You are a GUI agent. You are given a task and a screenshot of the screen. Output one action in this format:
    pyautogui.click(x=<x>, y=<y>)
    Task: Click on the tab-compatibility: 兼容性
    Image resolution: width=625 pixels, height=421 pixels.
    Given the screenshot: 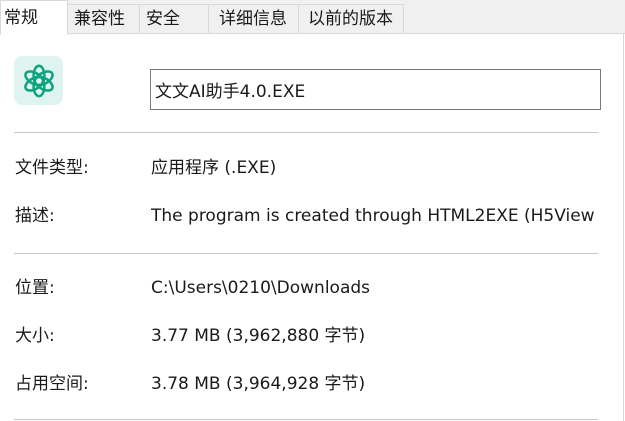 What is the action you would take?
    pyautogui.click(x=103, y=18)
    